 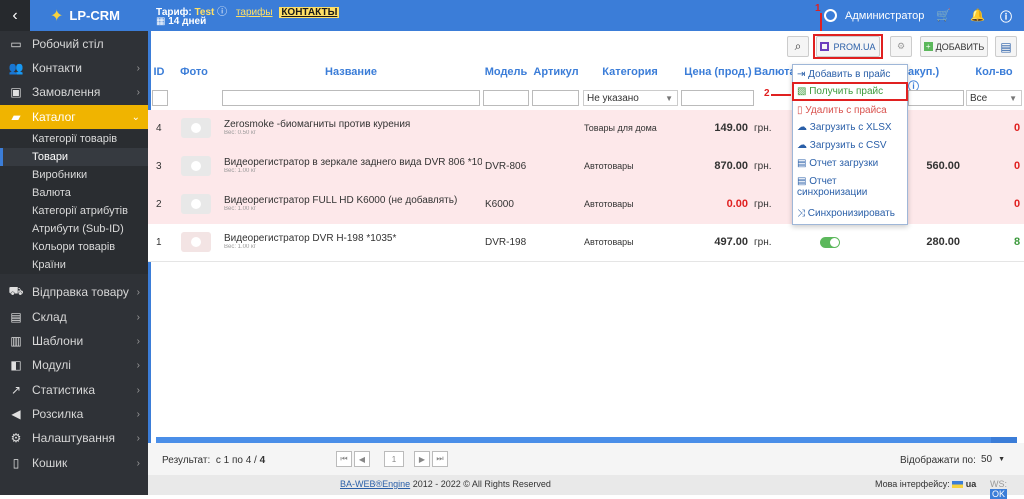 I want to click on sidebar-item-templates: ▥ Шаблони ›, so click(x=74, y=341).